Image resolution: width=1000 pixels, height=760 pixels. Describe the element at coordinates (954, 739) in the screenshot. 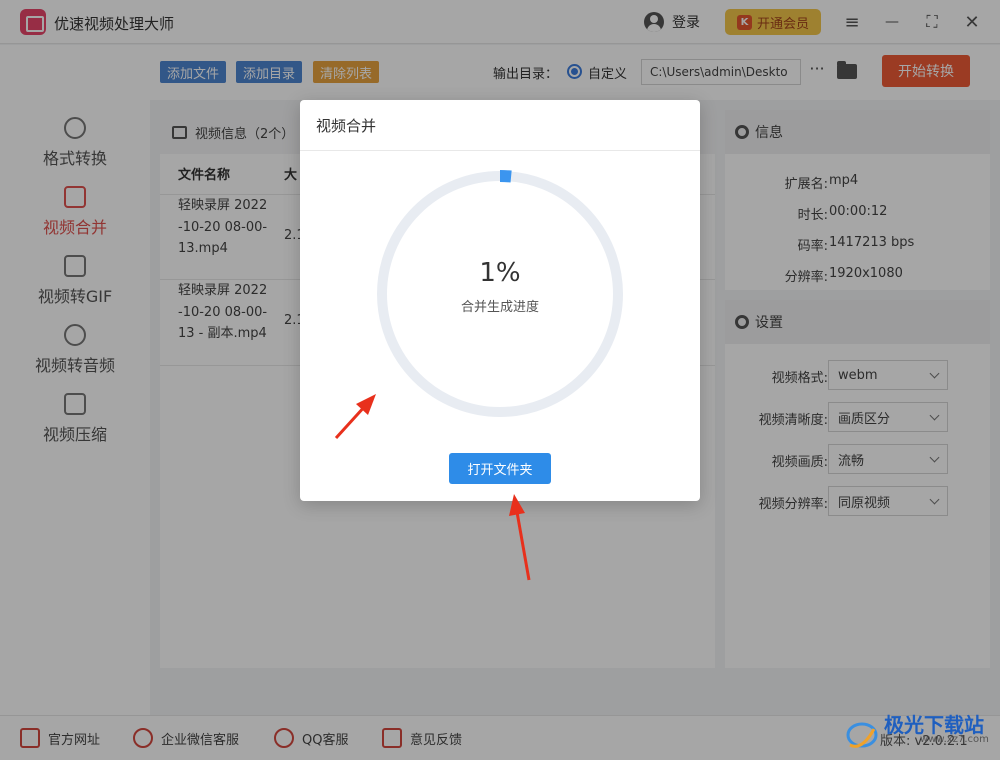

I see `watermark-url: www.xz7.com` at that location.